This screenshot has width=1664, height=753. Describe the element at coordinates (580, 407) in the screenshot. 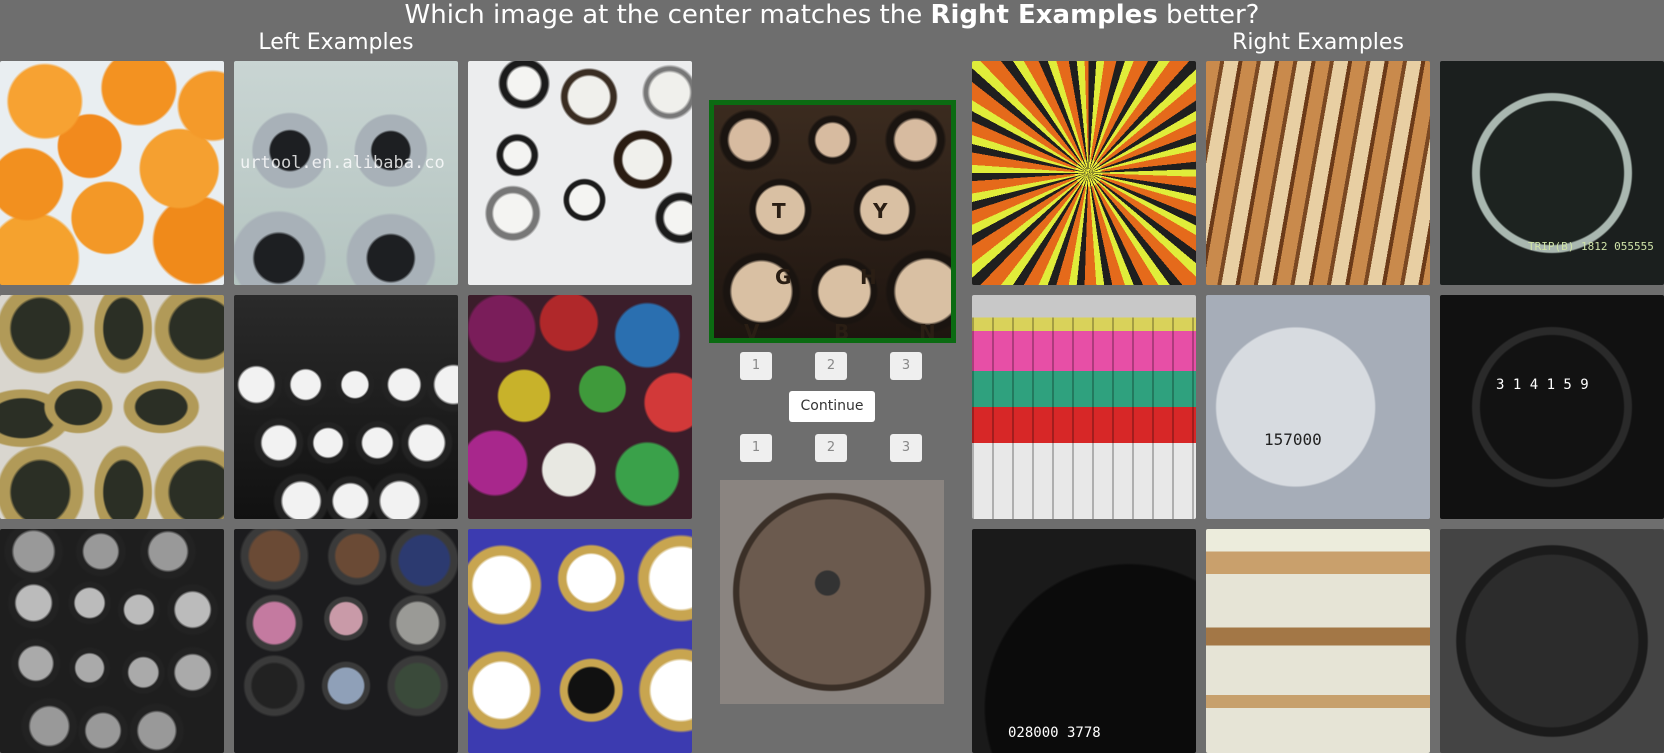

I see `left-example-bottle-caps` at that location.